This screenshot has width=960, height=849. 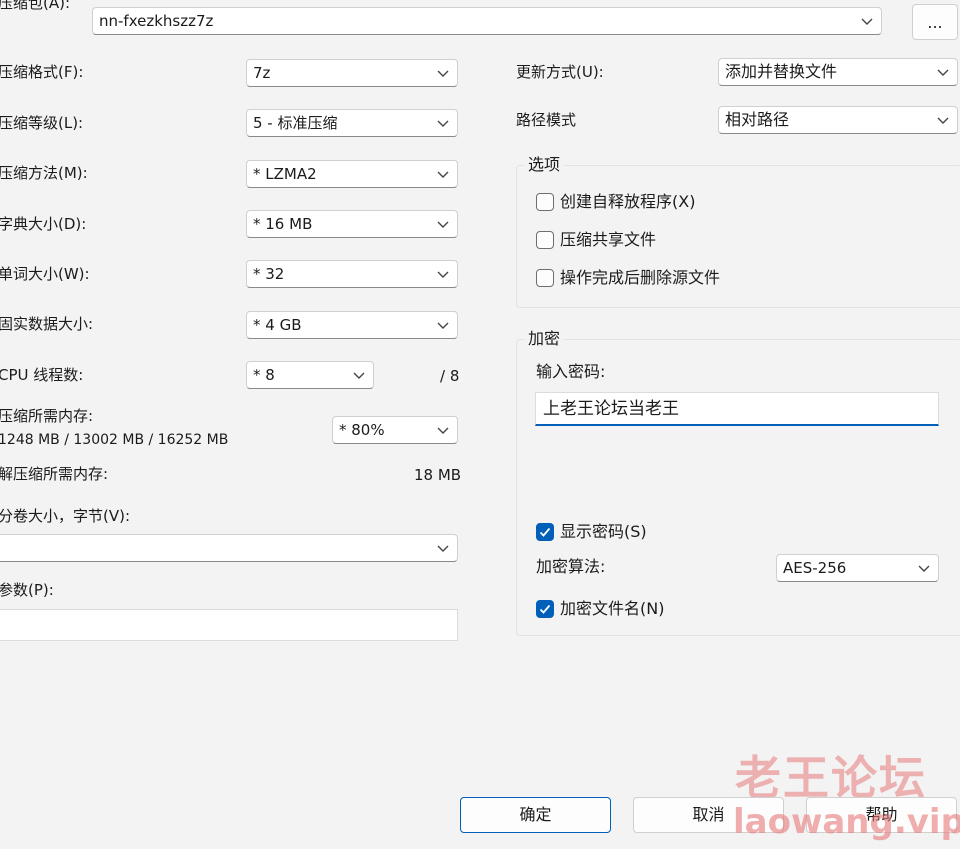 What do you see at coordinates (229, 625) in the screenshot?
I see `params-input` at bounding box center [229, 625].